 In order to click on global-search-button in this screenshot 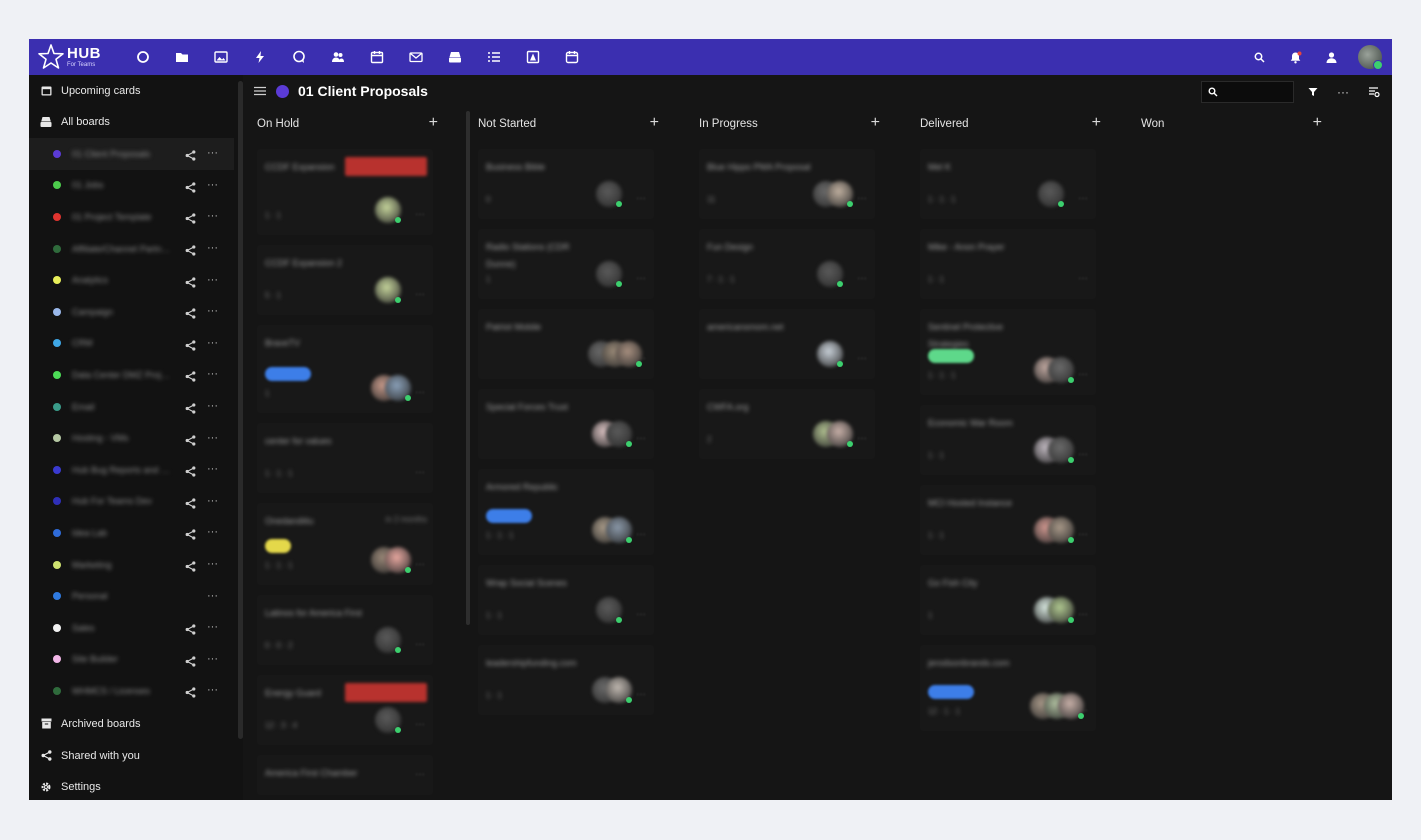, I will do `click(1259, 57)`.